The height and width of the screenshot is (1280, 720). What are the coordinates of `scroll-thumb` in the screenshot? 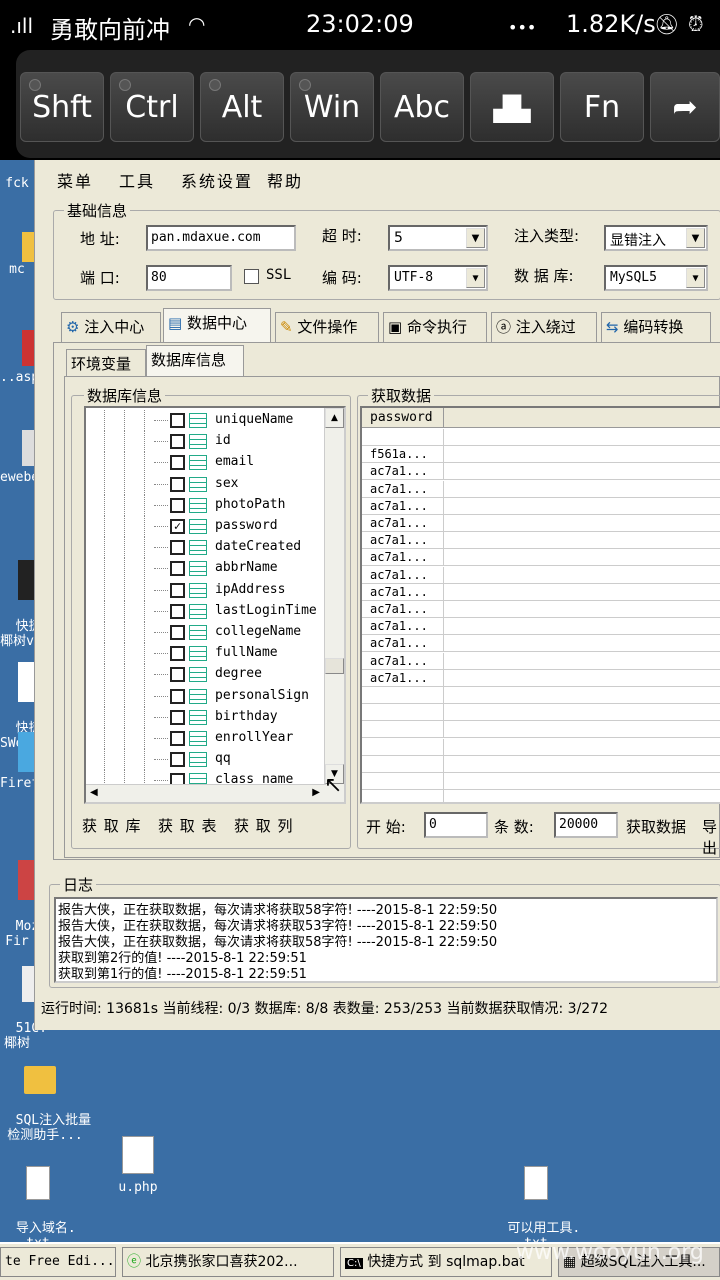 It's located at (334, 666).